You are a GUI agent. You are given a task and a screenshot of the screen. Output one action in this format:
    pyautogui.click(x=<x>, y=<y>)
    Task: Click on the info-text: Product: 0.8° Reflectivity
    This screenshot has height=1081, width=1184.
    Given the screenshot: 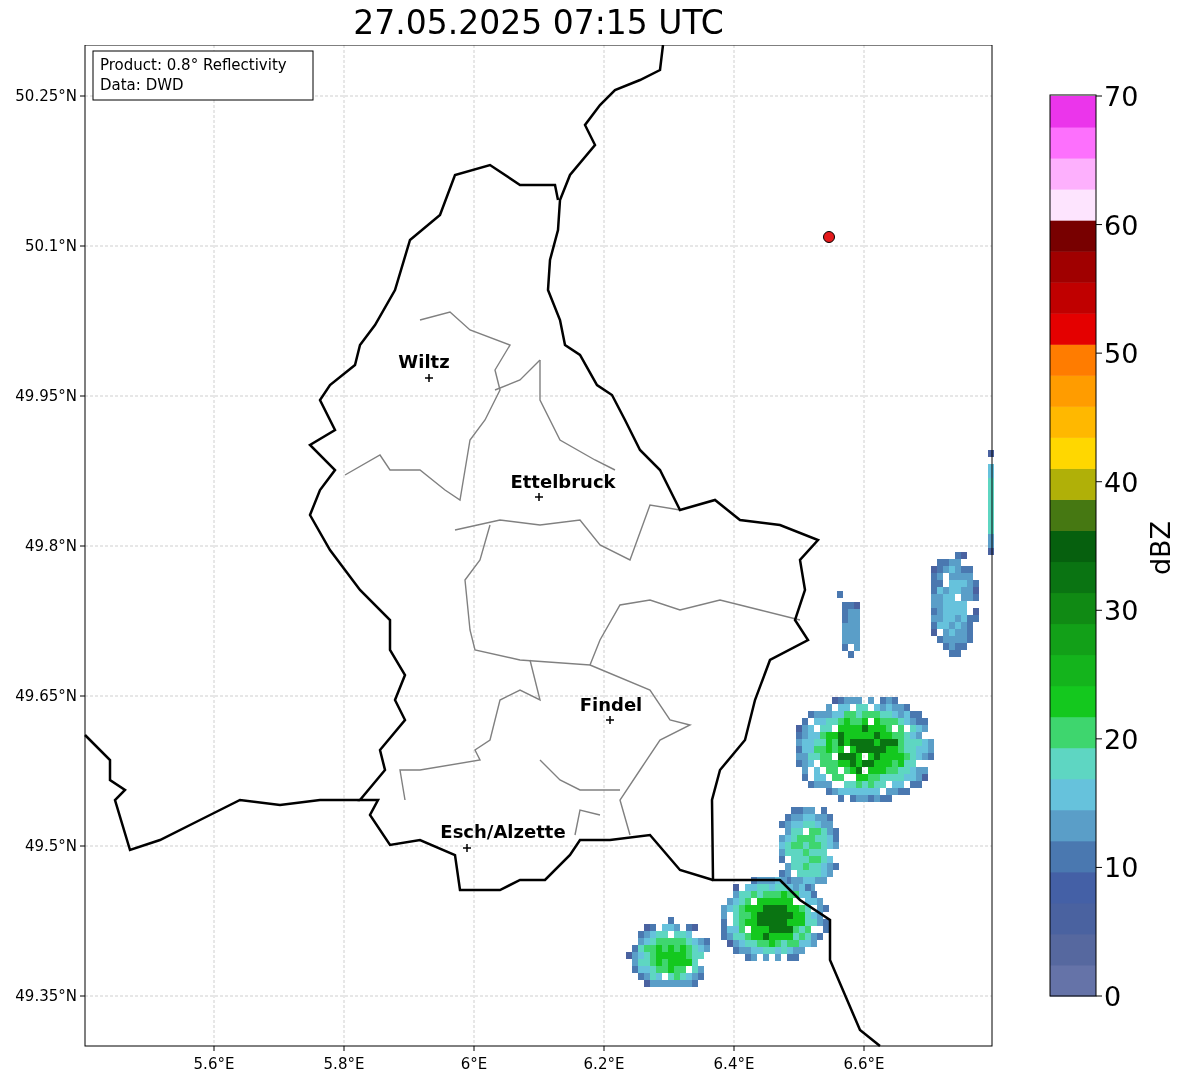 What is the action you would take?
    pyautogui.click(x=193, y=65)
    